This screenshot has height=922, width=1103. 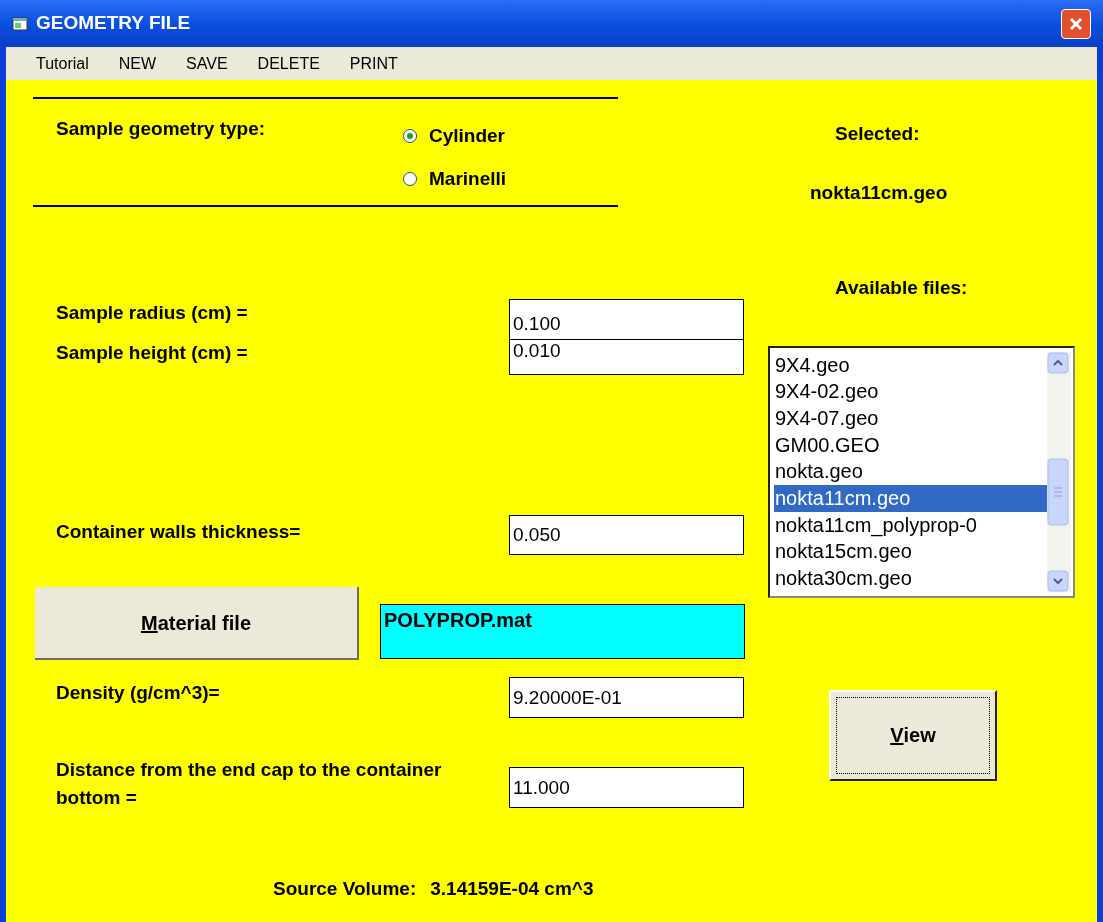 I want to click on close-icon, so click(x=1076, y=23).